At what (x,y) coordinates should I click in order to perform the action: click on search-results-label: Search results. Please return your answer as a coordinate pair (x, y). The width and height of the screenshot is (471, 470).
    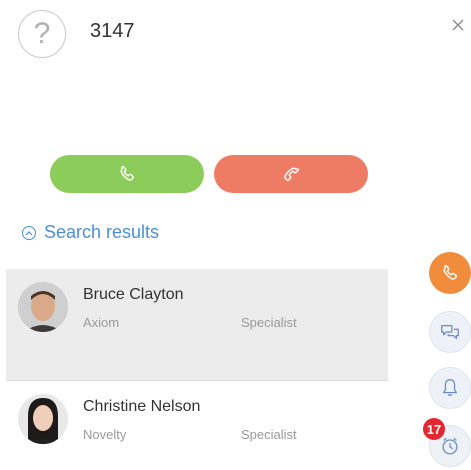
    Looking at the image, I should click on (102, 232).